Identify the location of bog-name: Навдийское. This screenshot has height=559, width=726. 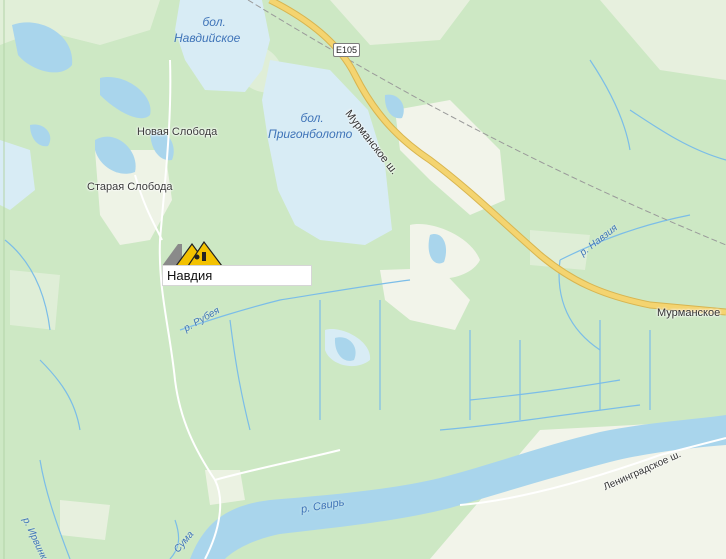
(207, 38).